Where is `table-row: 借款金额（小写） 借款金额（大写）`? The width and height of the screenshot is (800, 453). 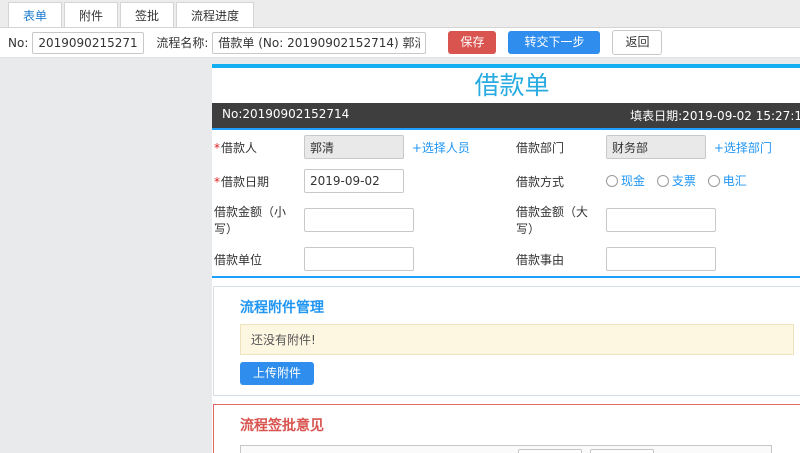
table-row: 借款金额（小写） 借款金额（大写） is located at coordinates (506, 220).